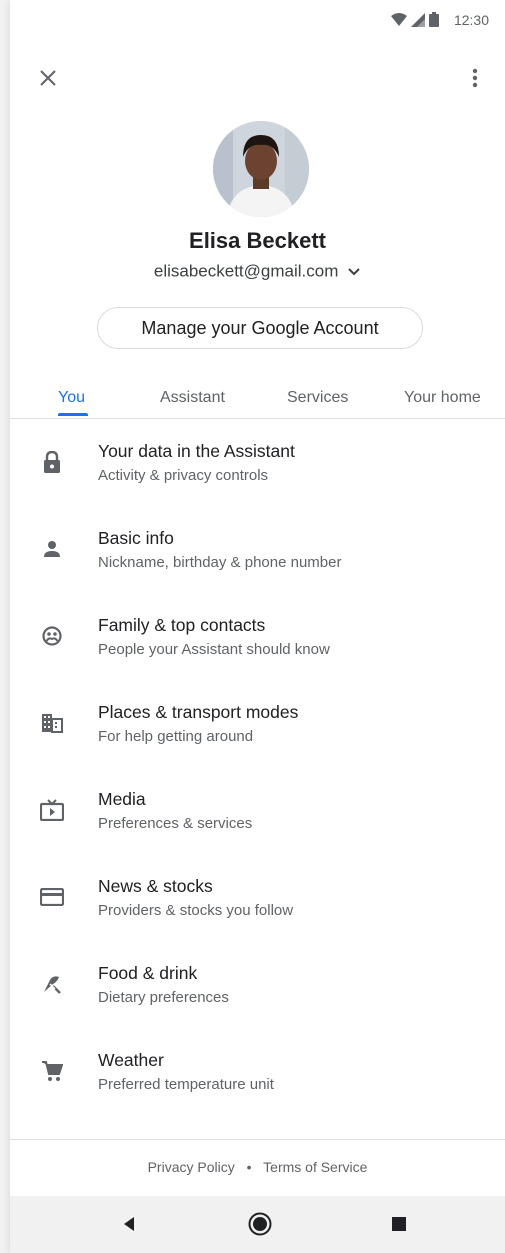  Describe the element at coordinates (52, 810) in the screenshot. I see `tv-icon` at that location.